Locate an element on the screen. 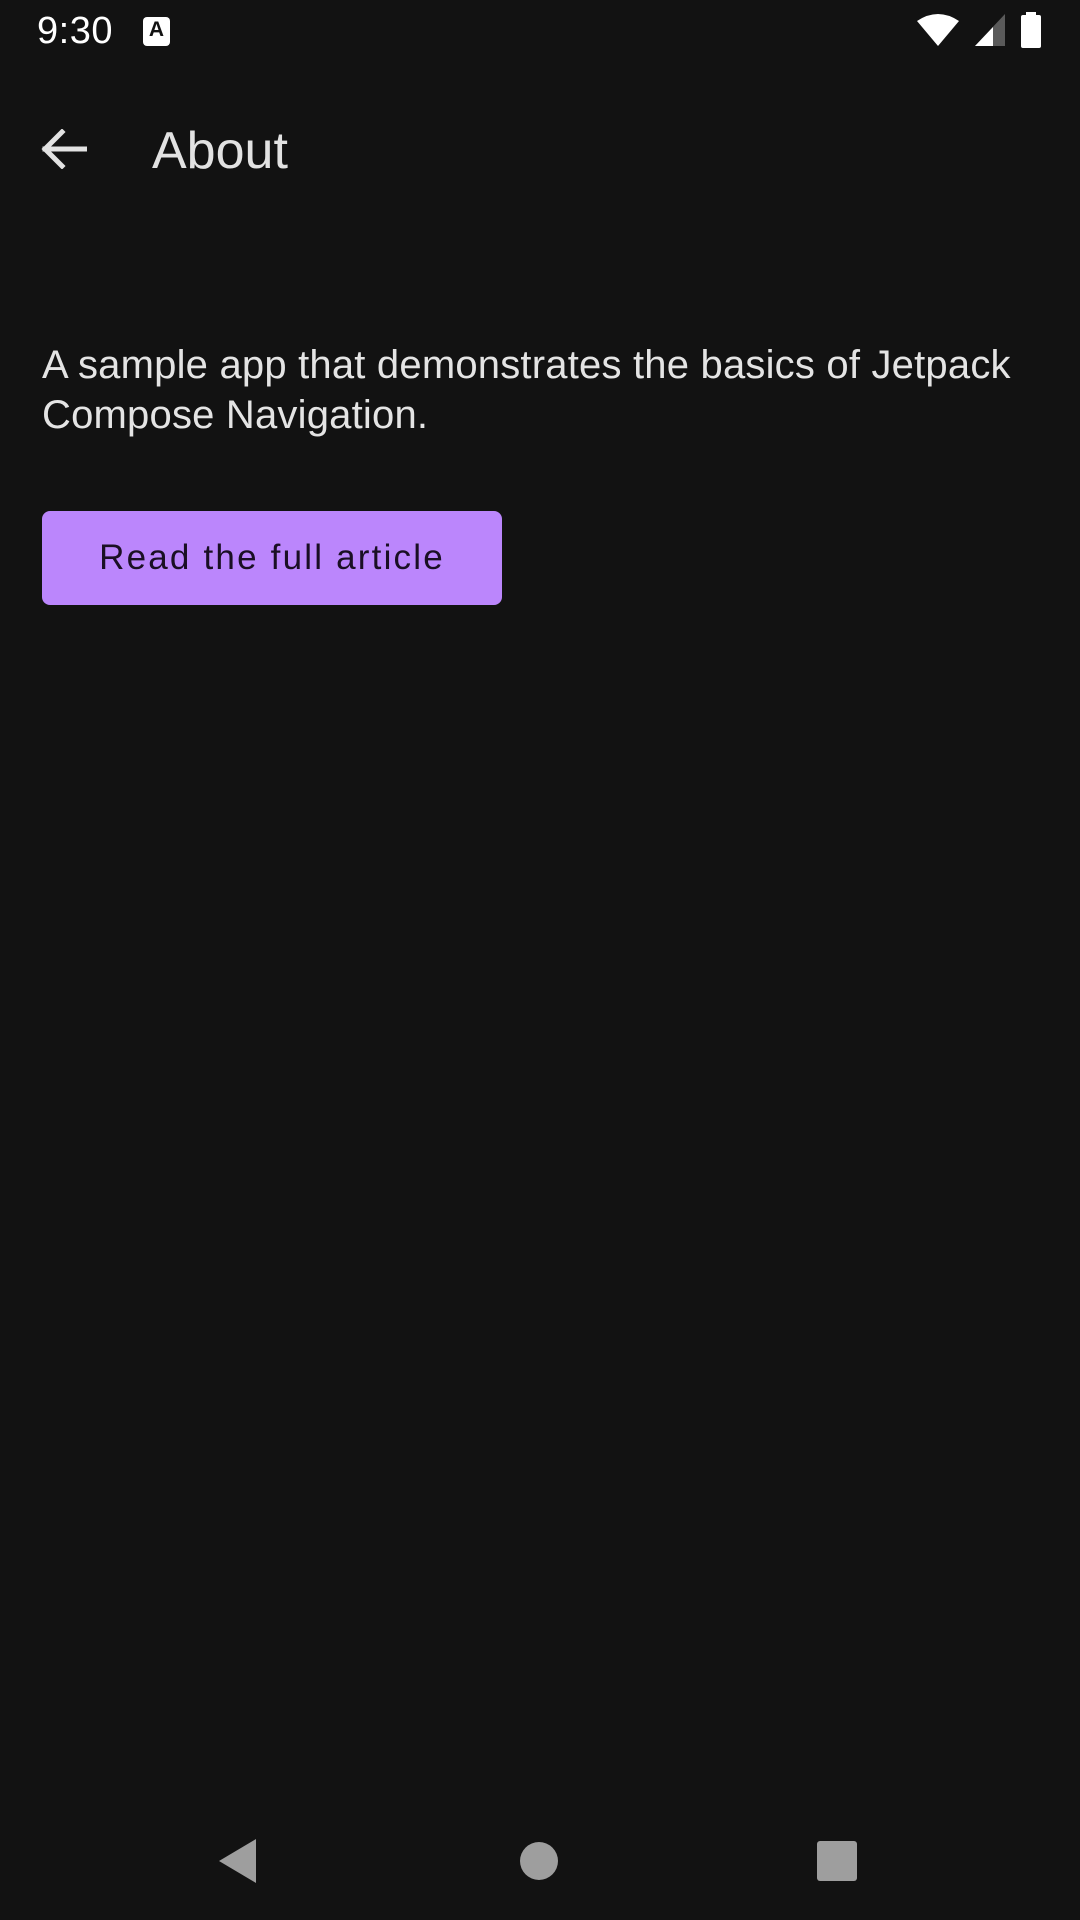 Image resolution: width=1080 pixels, height=1920 pixels. cellular-signal-icon is located at coordinates (990, 32).